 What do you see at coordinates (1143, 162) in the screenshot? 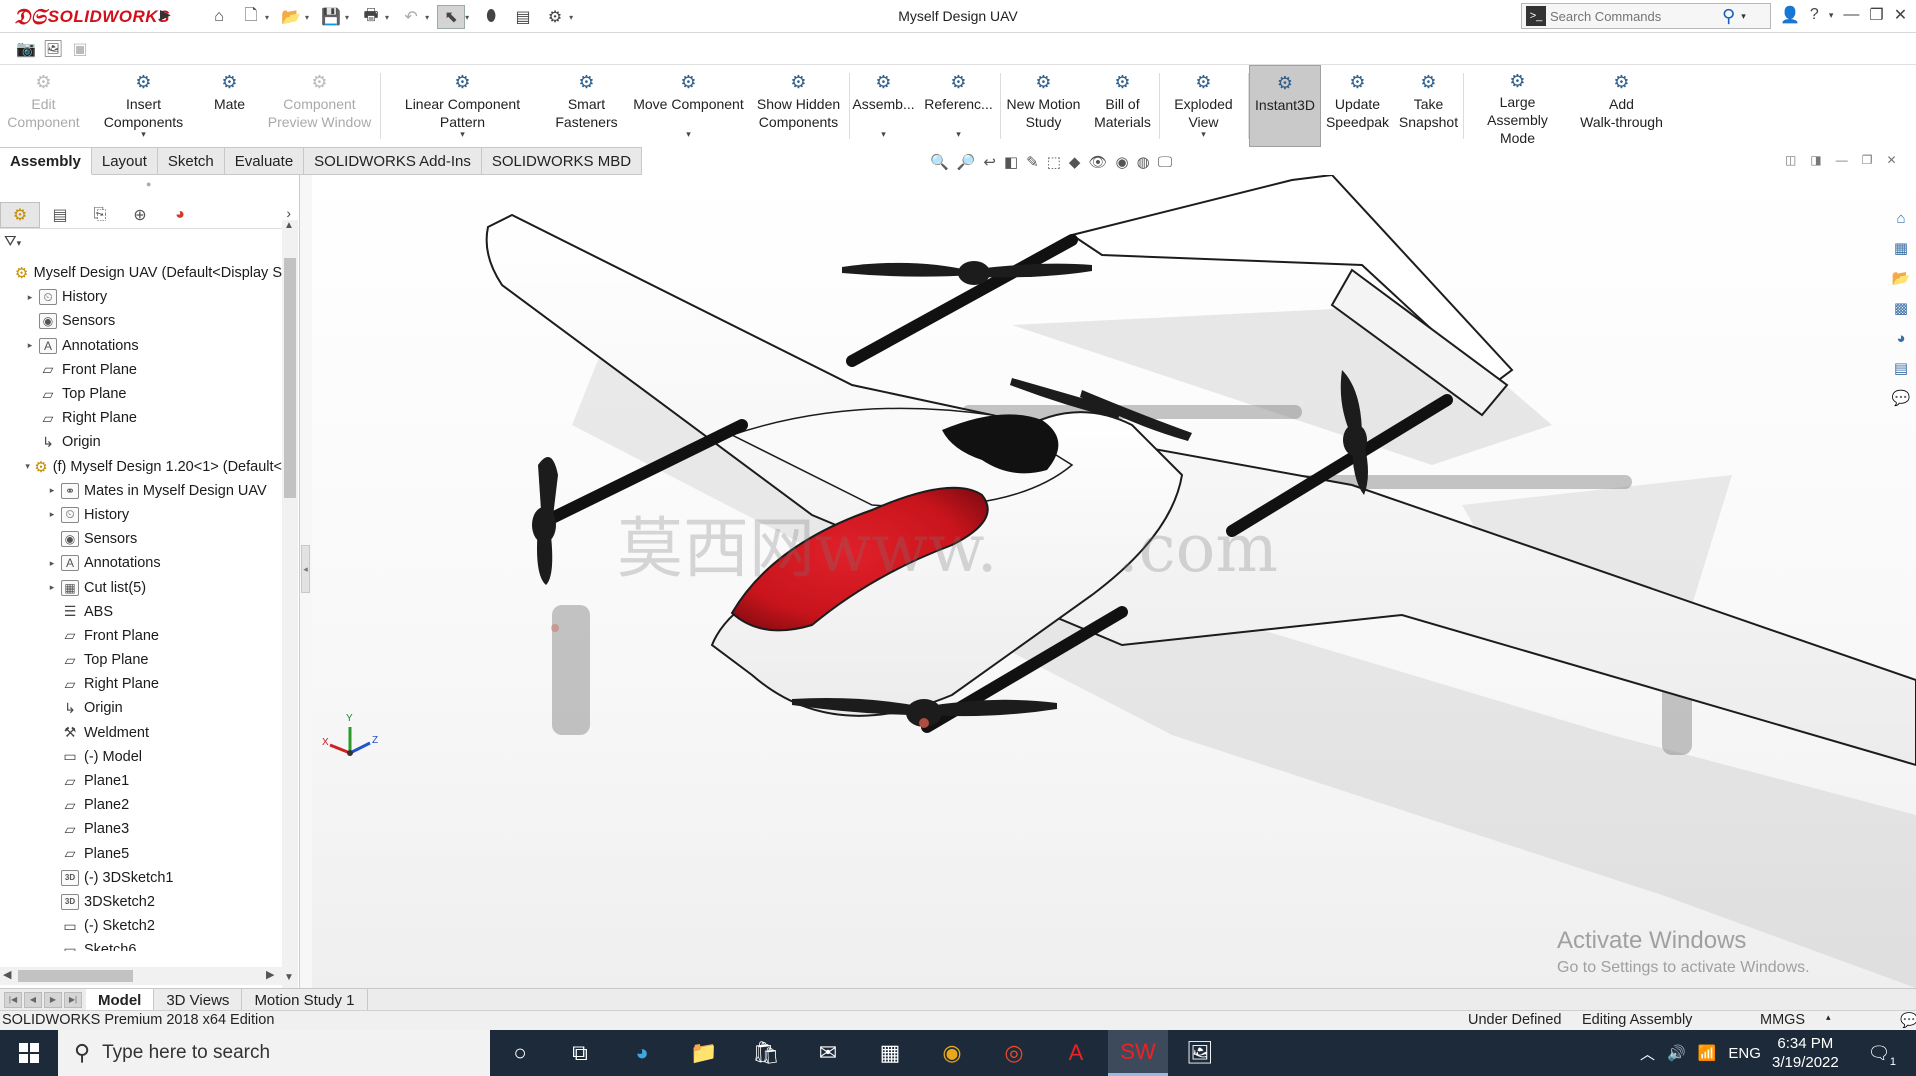
I see `apply-scene-icon: ◍` at bounding box center [1143, 162].